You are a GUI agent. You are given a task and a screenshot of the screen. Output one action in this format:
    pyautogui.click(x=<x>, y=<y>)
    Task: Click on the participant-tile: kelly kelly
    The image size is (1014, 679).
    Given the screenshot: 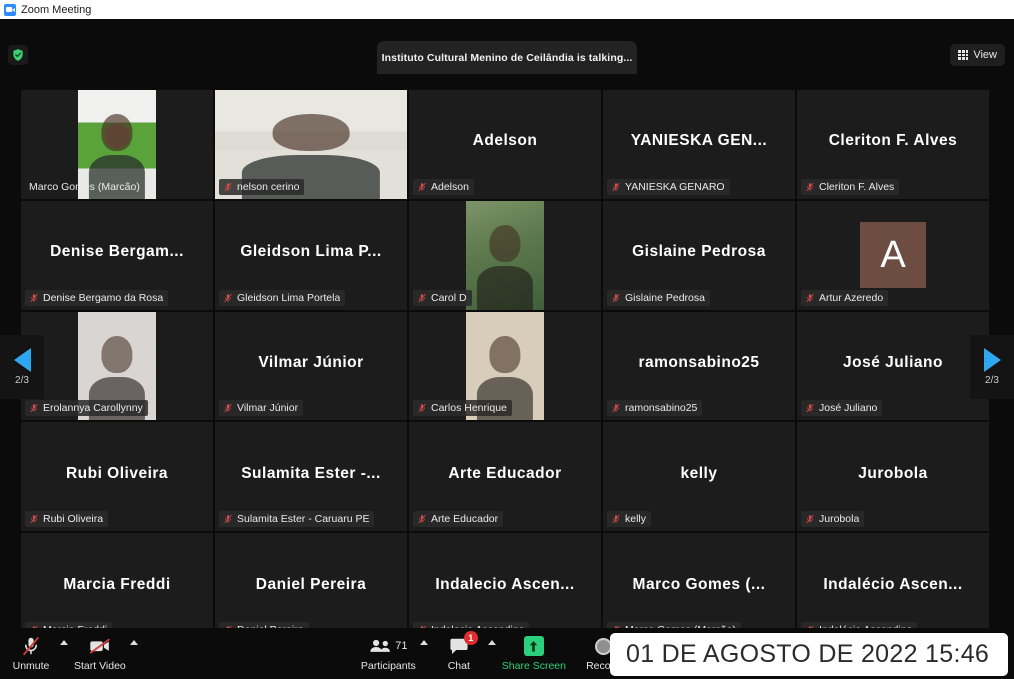 What is the action you would take?
    pyautogui.click(x=699, y=477)
    